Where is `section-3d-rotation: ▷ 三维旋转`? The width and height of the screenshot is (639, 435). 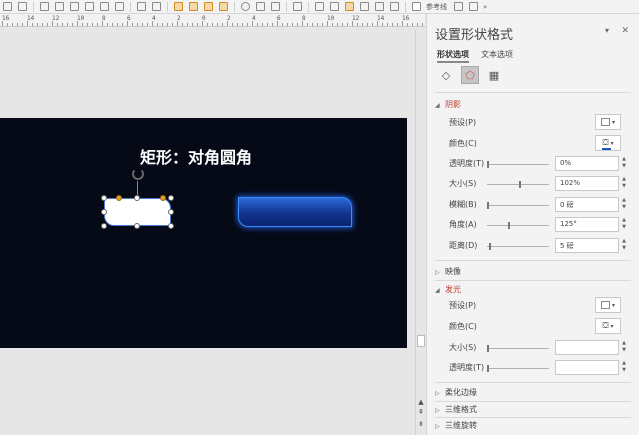 section-3d-rotation: ▷ 三维旋转 is located at coordinates (456, 425).